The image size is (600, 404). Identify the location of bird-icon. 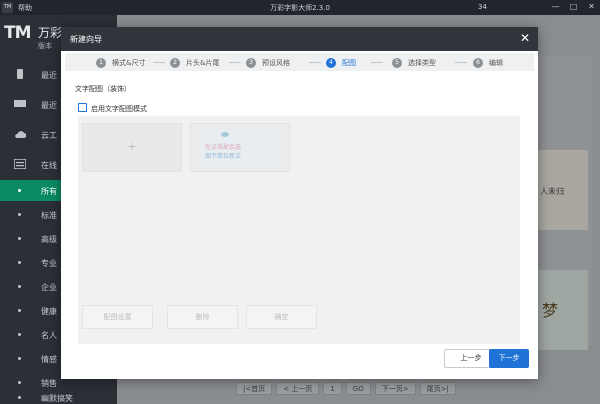
(225, 134).